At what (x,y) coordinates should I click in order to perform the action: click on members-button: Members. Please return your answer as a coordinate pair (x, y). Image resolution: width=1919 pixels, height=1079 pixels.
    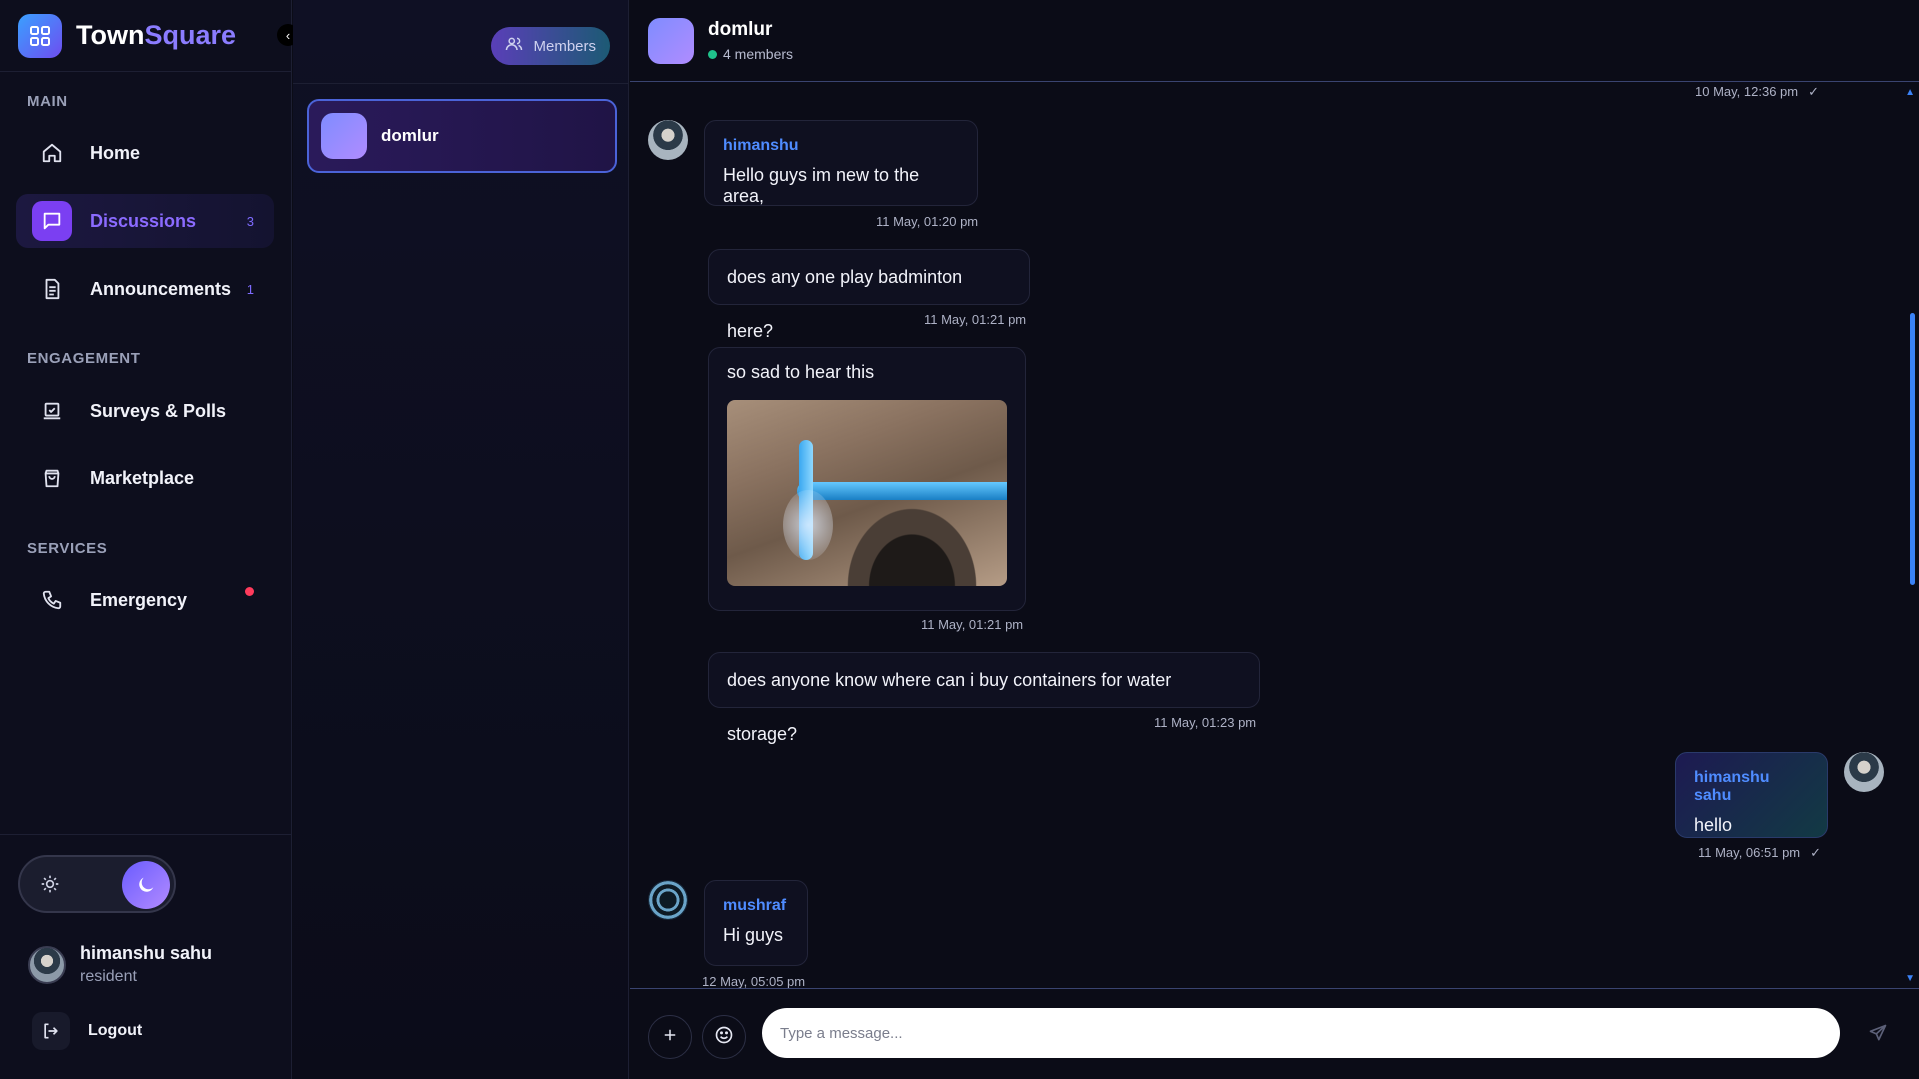
    Looking at the image, I should click on (550, 46).